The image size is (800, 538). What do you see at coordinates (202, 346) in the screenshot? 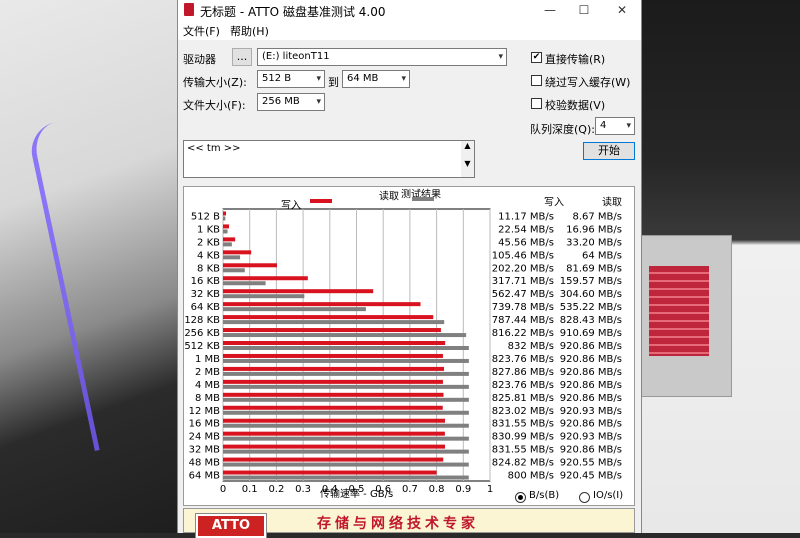
I see `category-label: 512 KB` at bounding box center [202, 346].